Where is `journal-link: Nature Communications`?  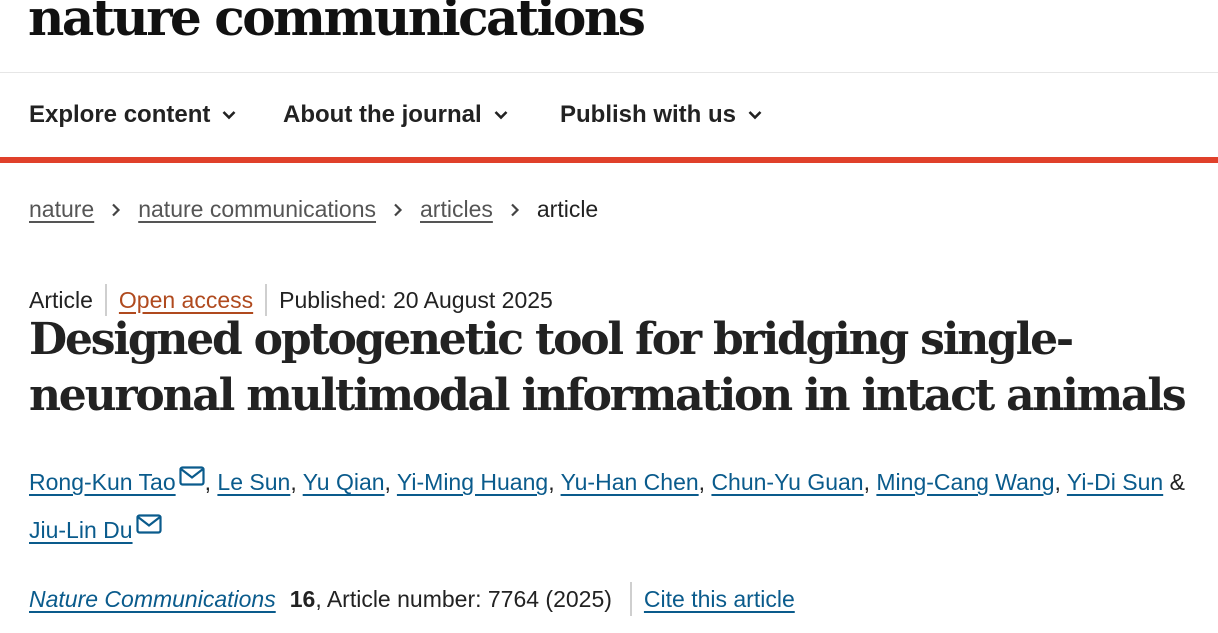 journal-link: Nature Communications is located at coordinates (152, 599).